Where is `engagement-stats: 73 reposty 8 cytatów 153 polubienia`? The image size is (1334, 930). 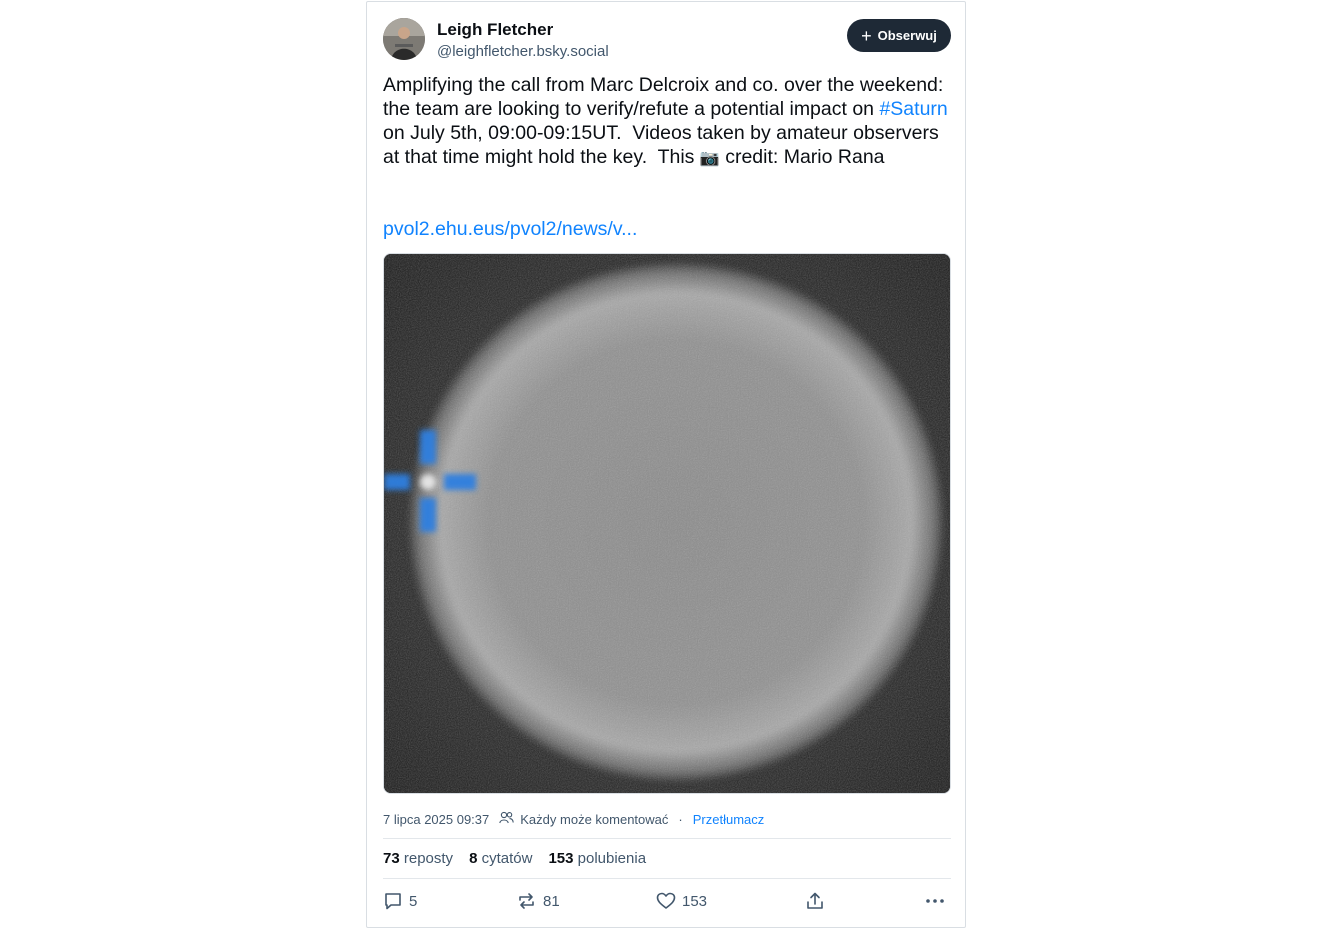 engagement-stats: 73 reposty 8 cytatów 153 polubienia is located at coordinates (514, 858).